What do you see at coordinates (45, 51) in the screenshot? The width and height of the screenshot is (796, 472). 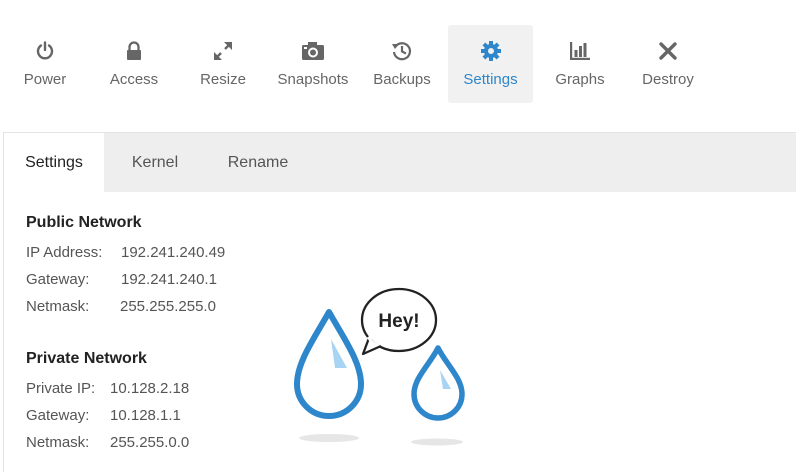 I see `power-icon` at bounding box center [45, 51].